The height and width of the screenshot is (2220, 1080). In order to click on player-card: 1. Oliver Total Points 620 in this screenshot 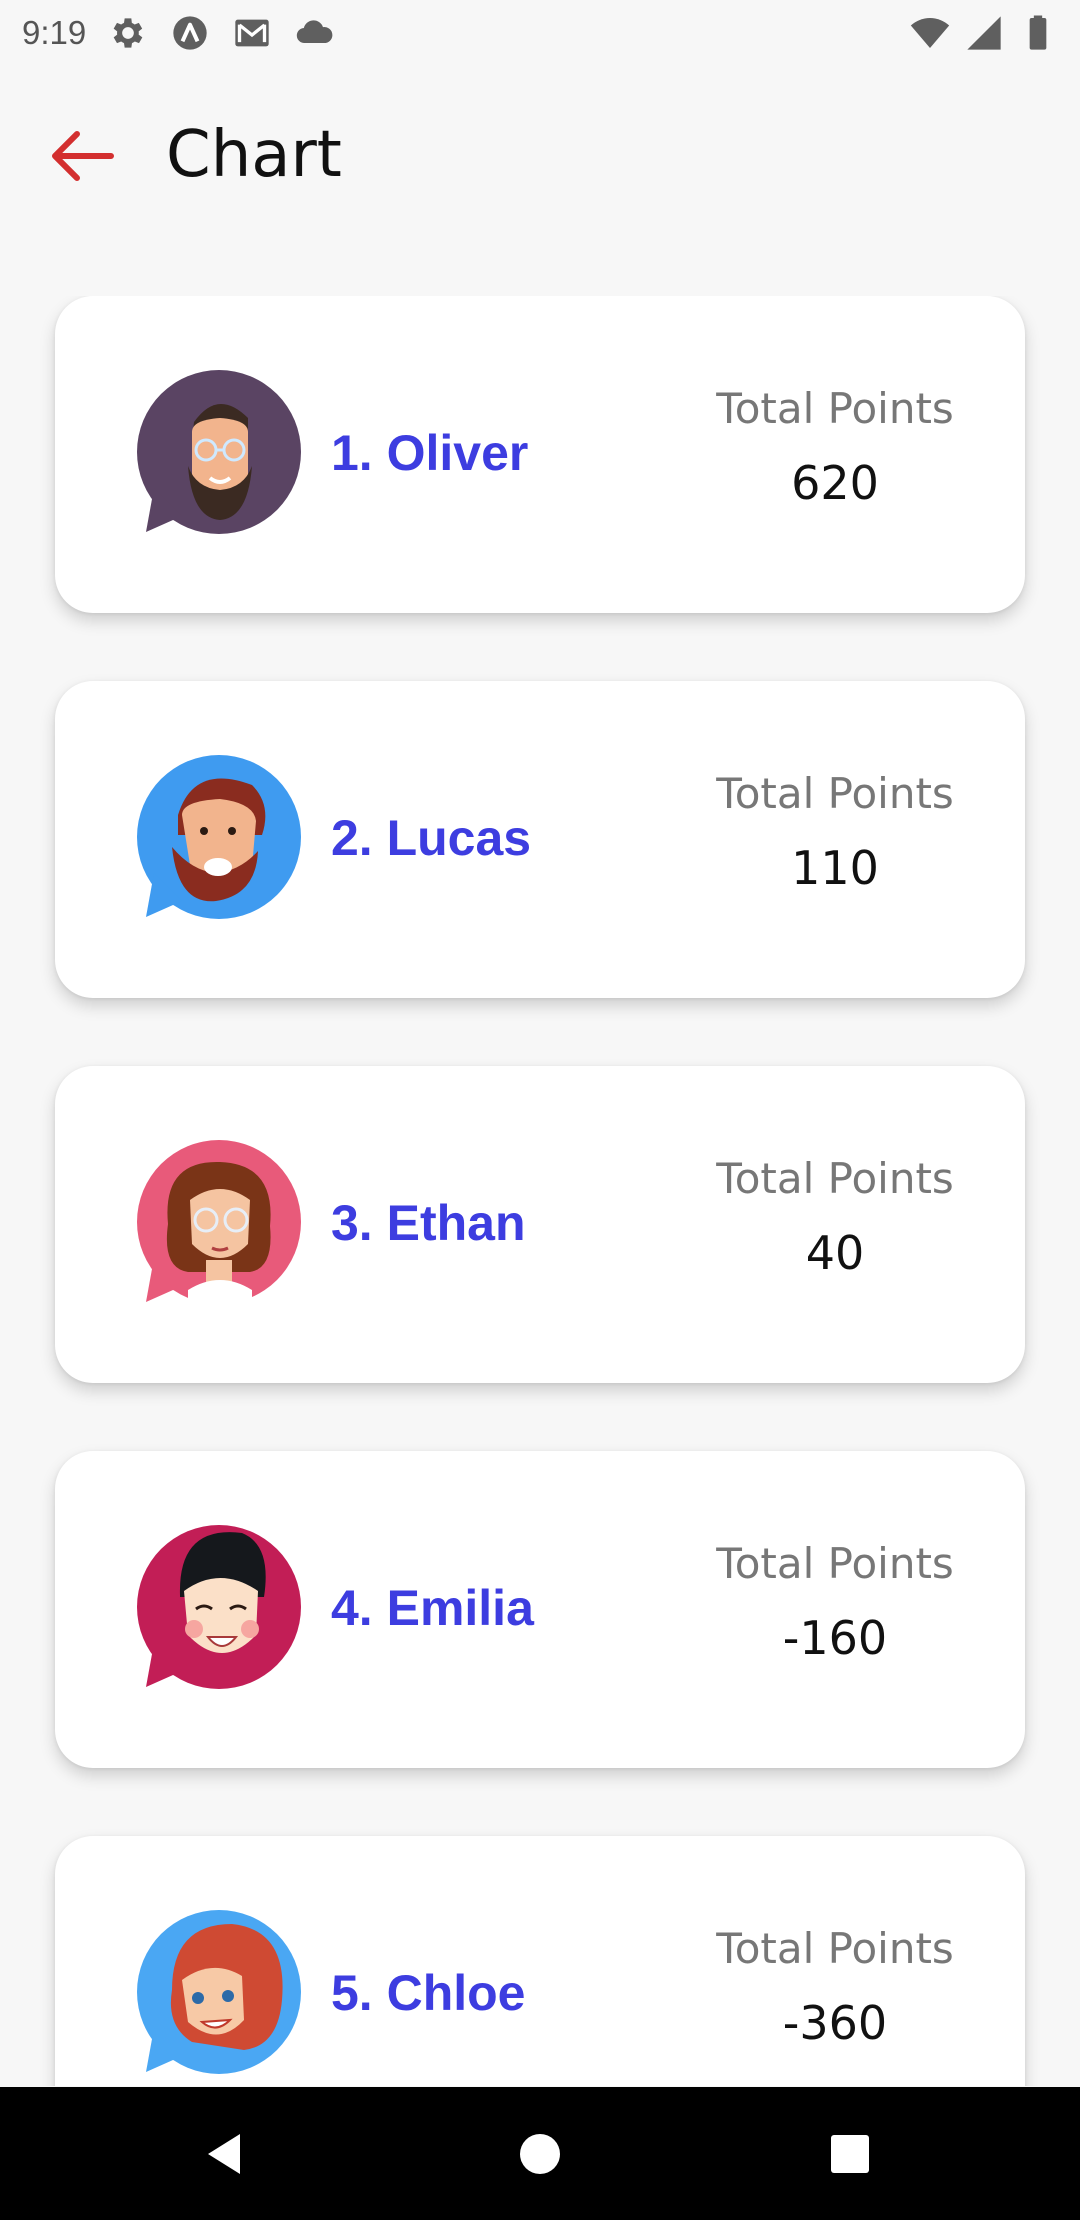, I will do `click(540, 454)`.